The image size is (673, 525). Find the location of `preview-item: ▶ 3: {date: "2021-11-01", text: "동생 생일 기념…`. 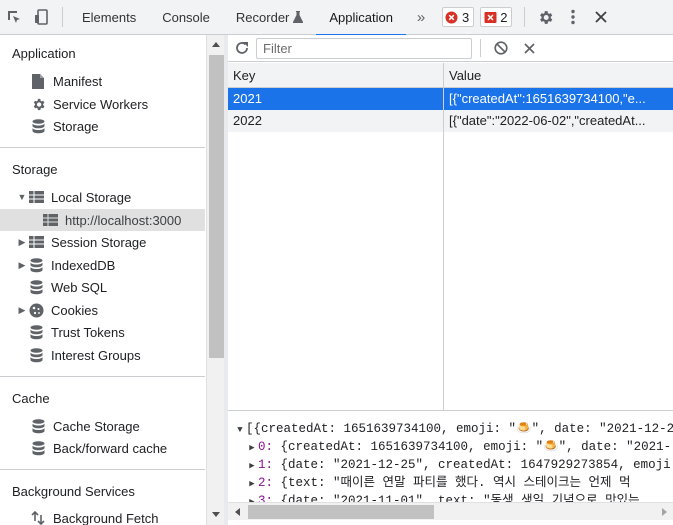

preview-item: ▶ 3: {date: "2021-11-01", text: "동생 생일 기념… is located at coordinates (442, 497).